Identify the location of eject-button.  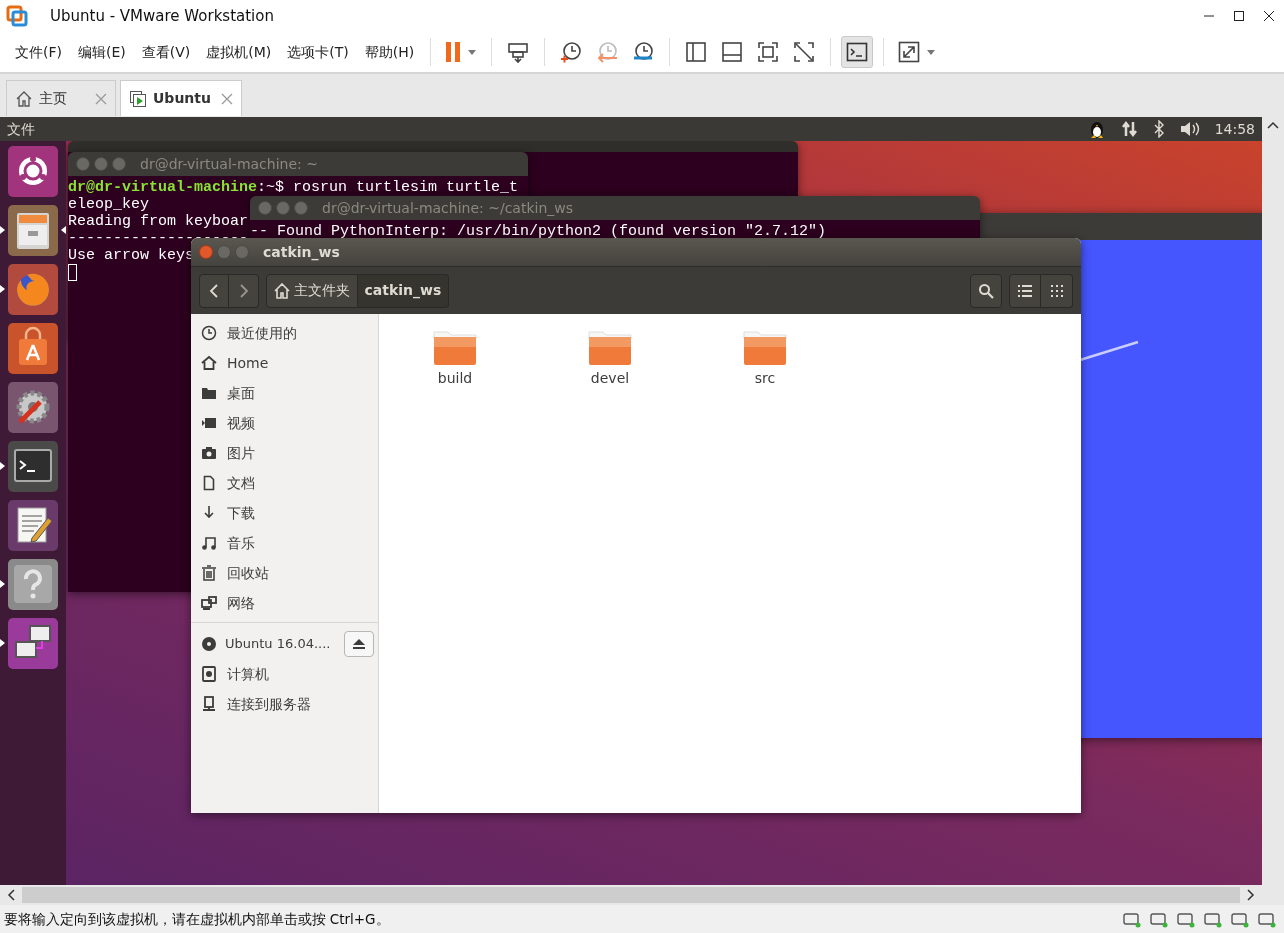
(359, 644).